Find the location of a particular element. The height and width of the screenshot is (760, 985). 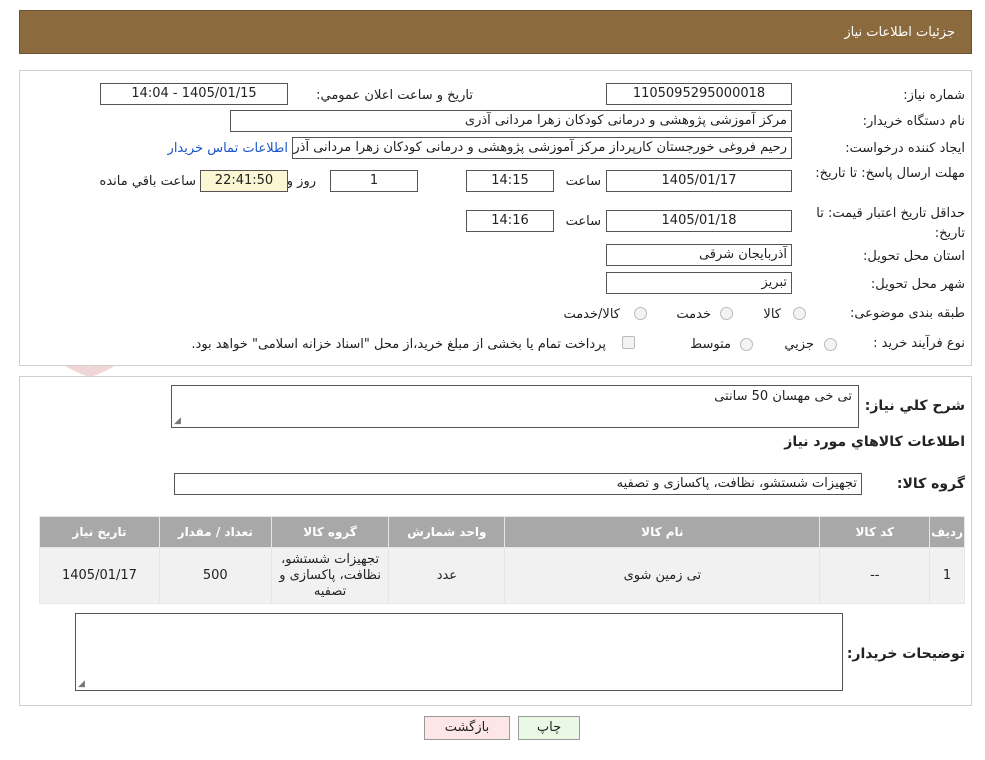

days-label: روز و is located at coordinates (301, 181).